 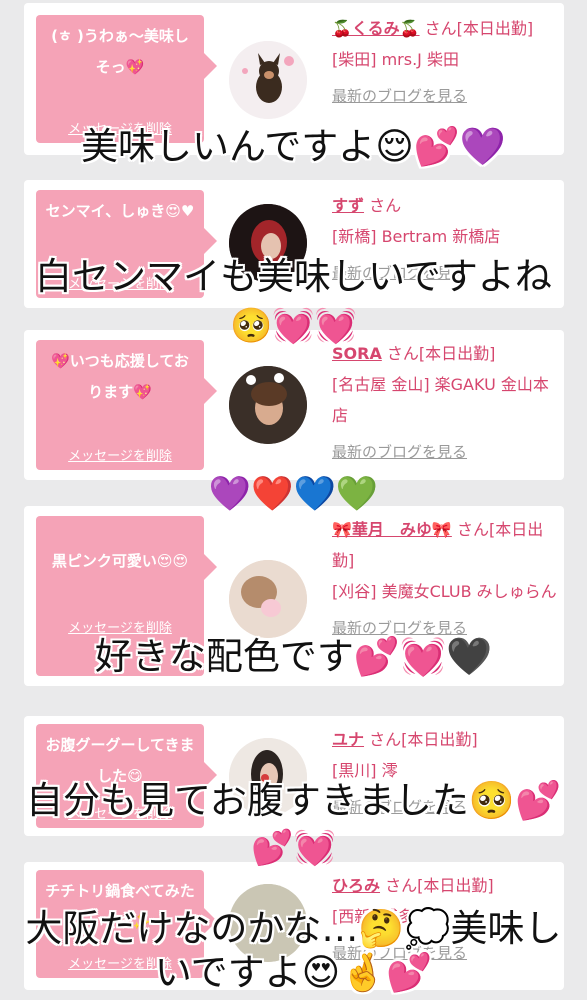 What do you see at coordinates (357, 353) in the screenshot?
I see `cast-name-link: SORA` at bounding box center [357, 353].